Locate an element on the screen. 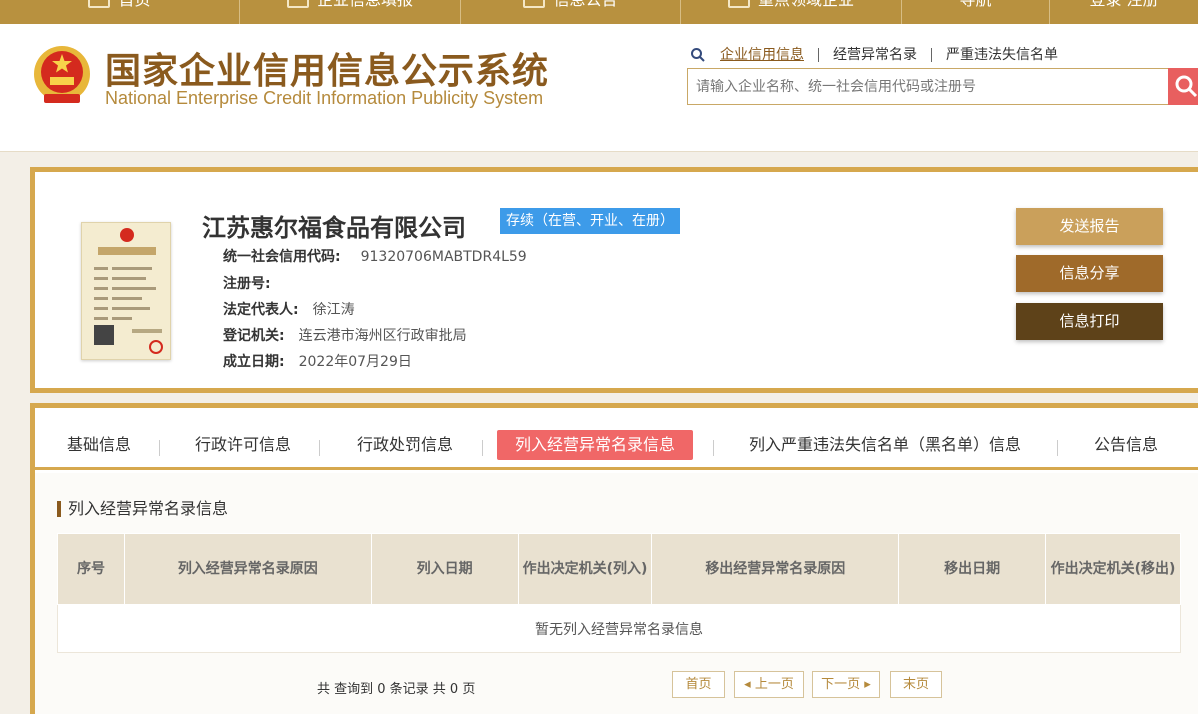  nav-announcement: 信息公告 is located at coordinates (571, 12).